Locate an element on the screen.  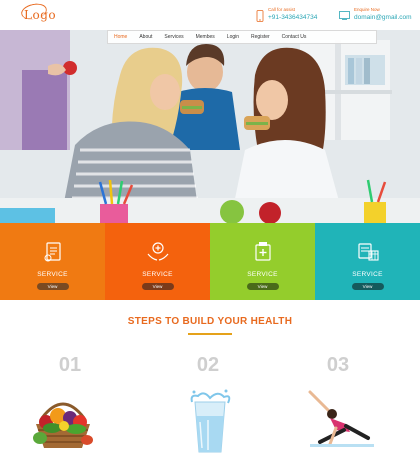
service-tile-4: SERVICE View is located at coordinates (367, 261).